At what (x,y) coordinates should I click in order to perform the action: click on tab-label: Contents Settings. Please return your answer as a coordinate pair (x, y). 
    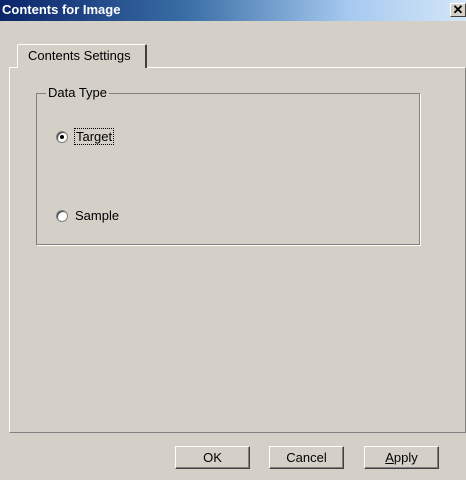
    Looking at the image, I should click on (79, 55).